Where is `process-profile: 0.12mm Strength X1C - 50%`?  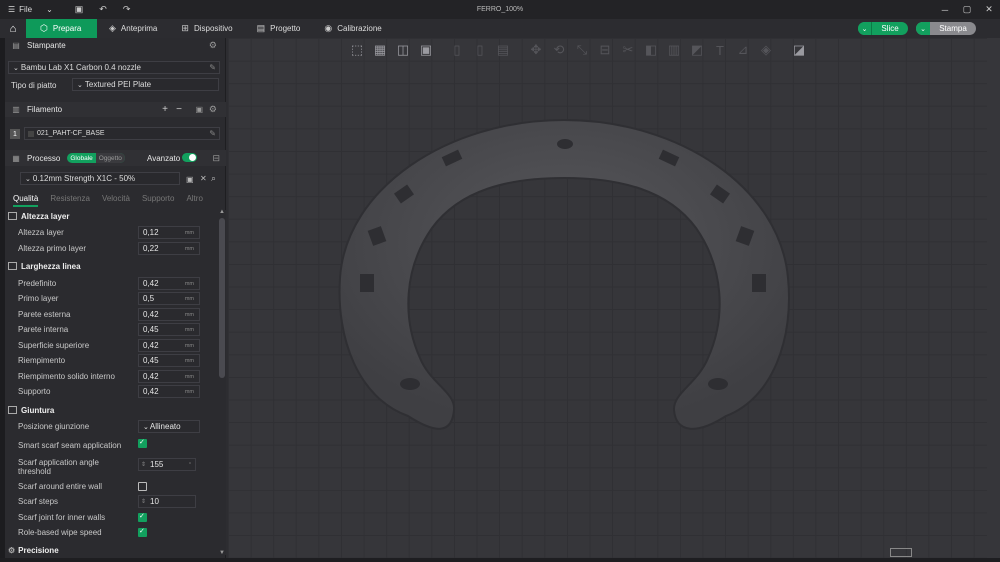 process-profile: 0.12mm Strength X1C - 50% is located at coordinates (84, 178).